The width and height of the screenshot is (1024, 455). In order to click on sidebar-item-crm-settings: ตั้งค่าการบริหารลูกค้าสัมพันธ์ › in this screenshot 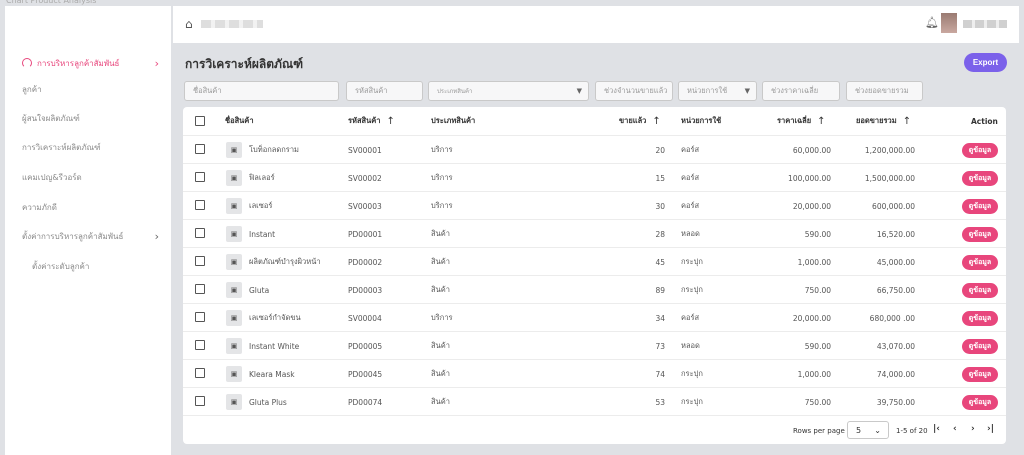, I will do `click(88, 236)`.